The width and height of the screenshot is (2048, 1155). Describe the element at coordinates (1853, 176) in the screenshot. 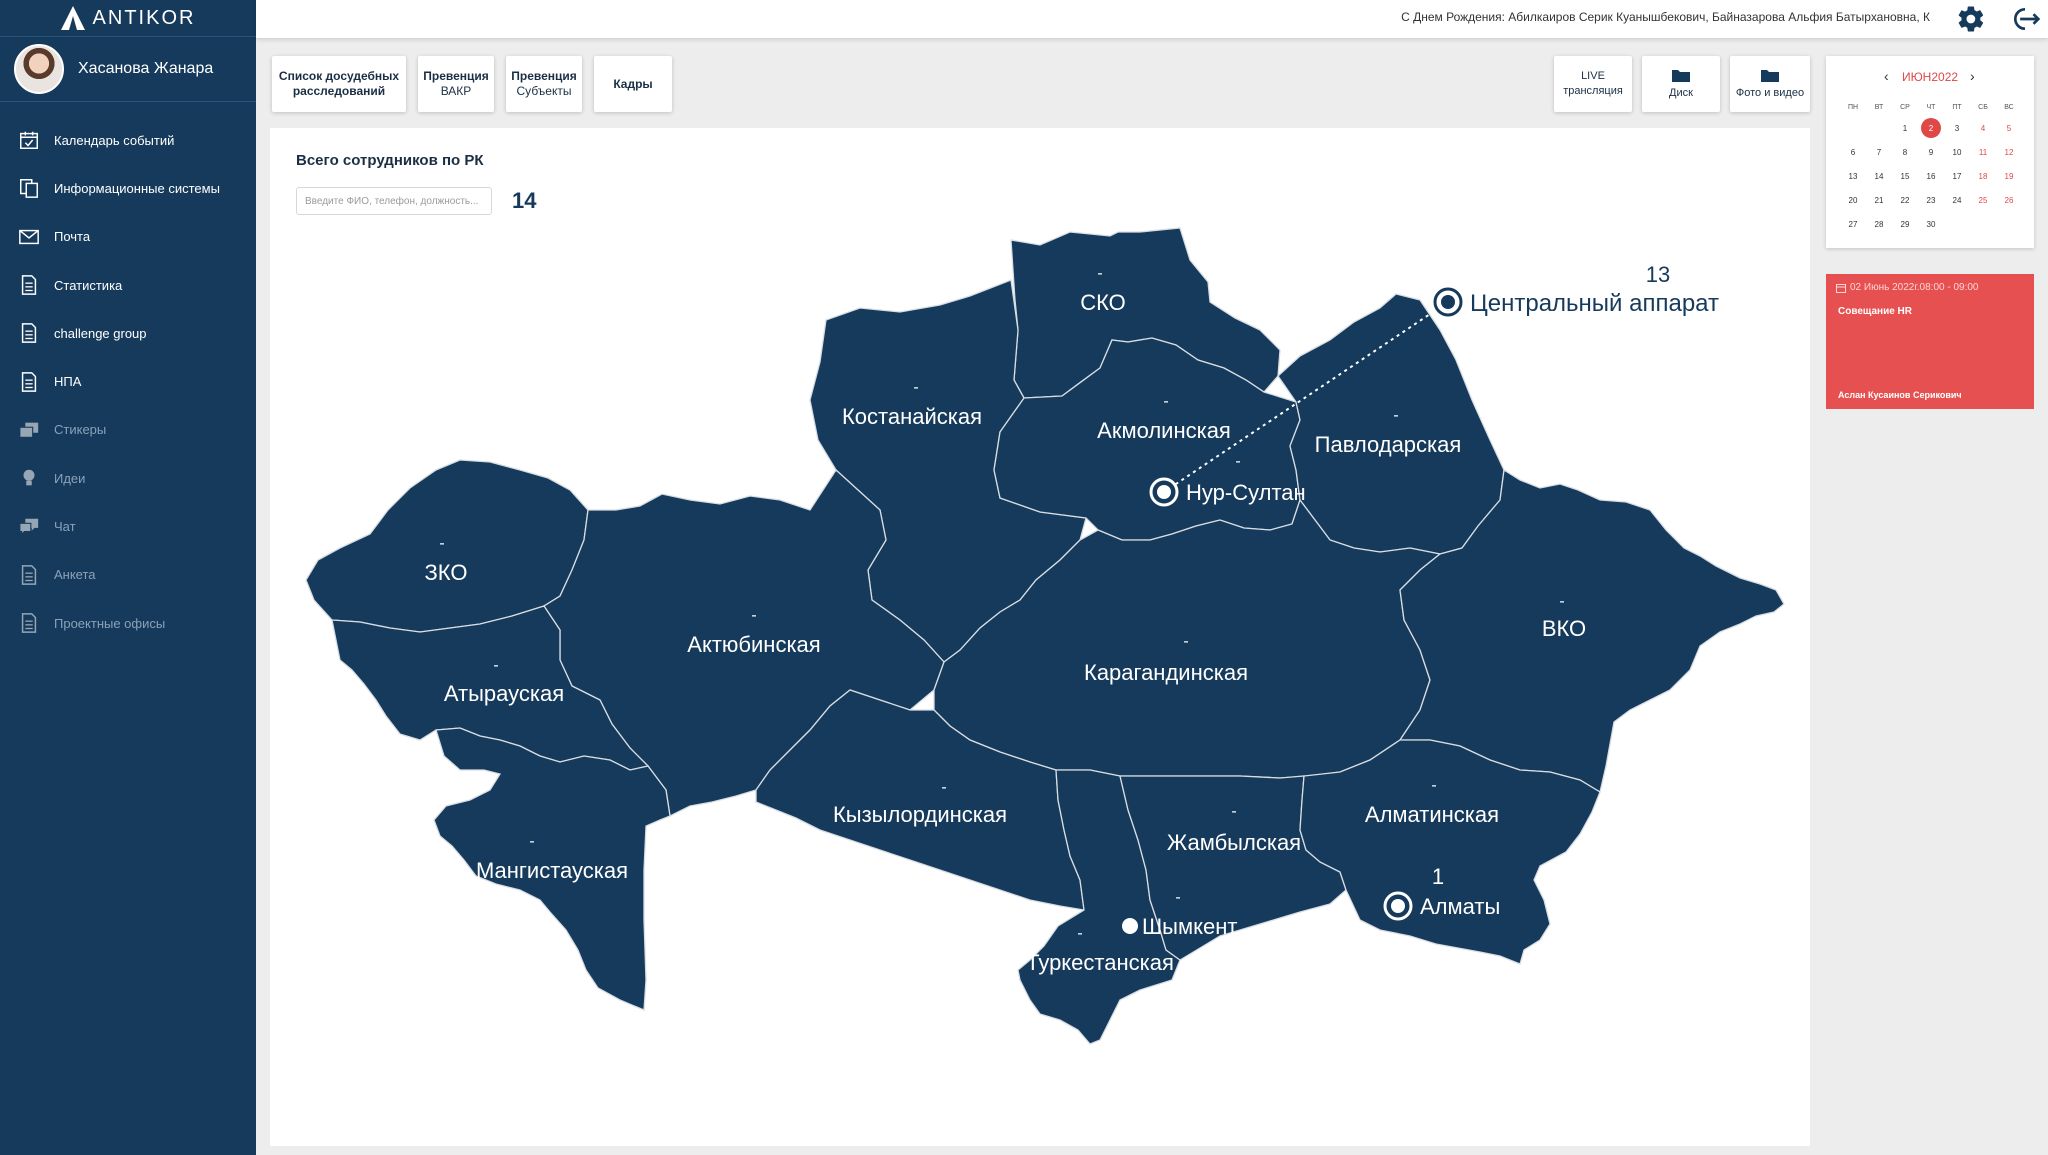

I see `calendar-day: 13` at that location.